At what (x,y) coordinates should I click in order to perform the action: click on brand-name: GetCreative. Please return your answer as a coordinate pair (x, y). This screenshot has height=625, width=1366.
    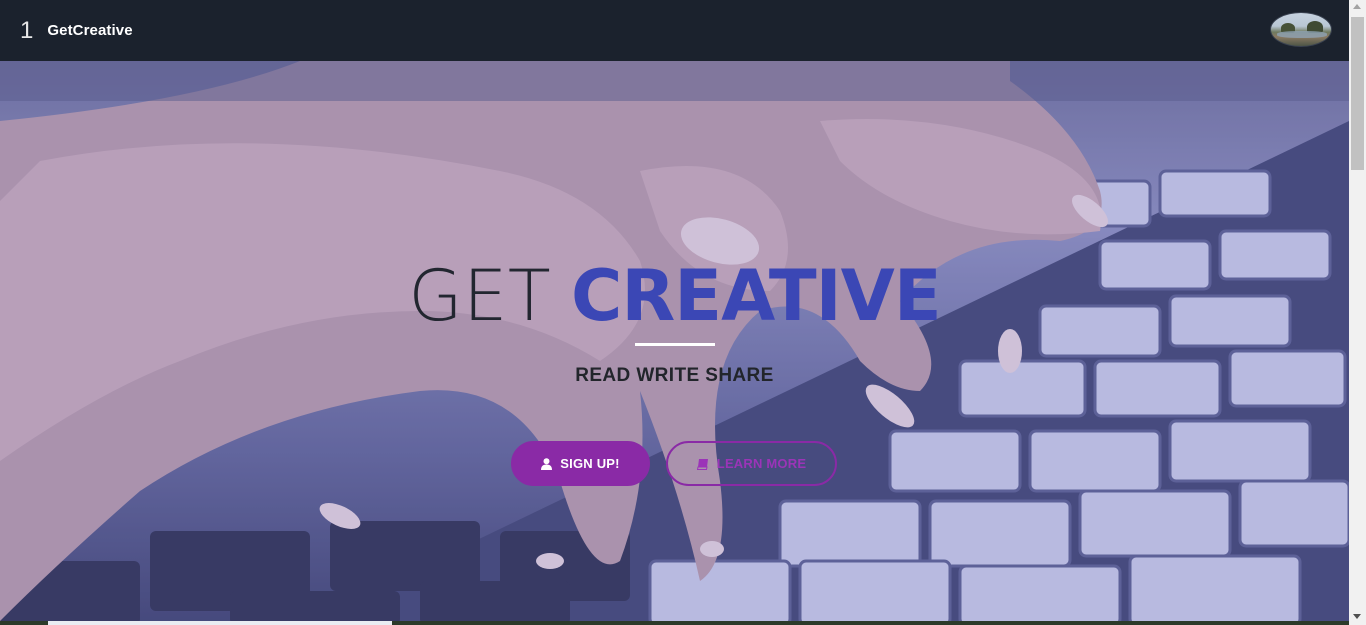
    Looking at the image, I should click on (89, 30).